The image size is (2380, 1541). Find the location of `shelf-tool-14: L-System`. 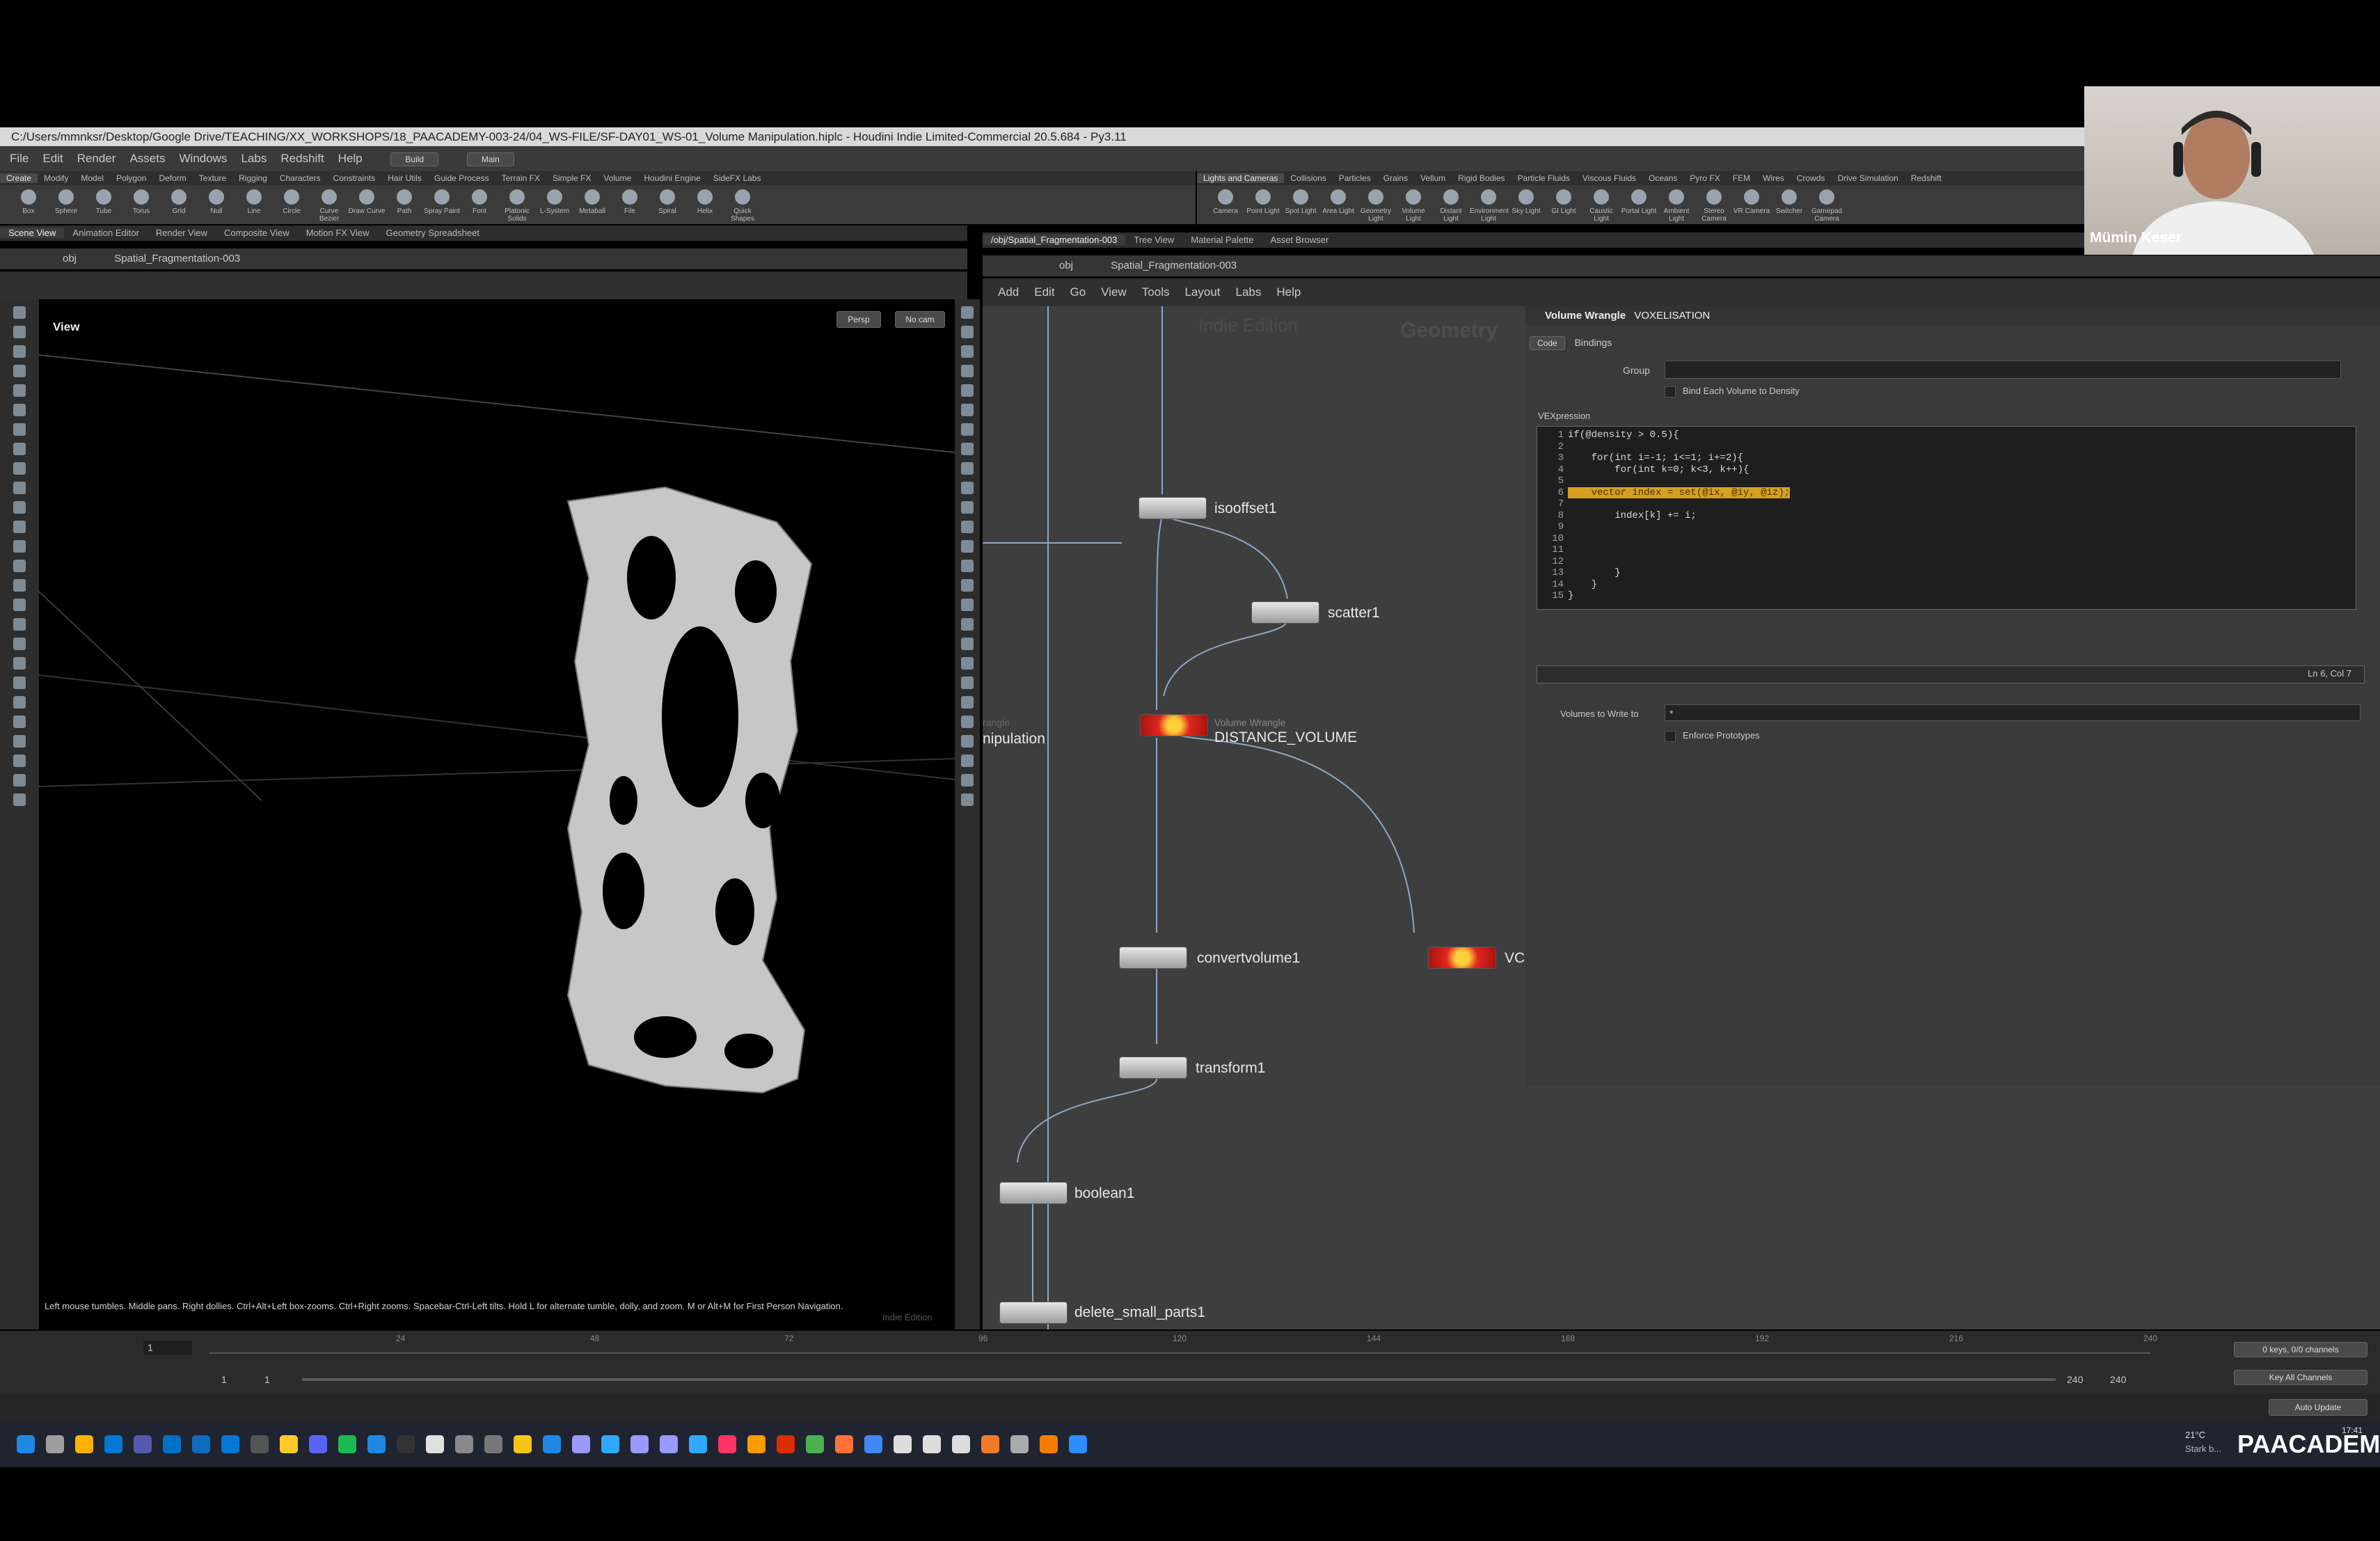

shelf-tool-14: L-System is located at coordinates (554, 206).